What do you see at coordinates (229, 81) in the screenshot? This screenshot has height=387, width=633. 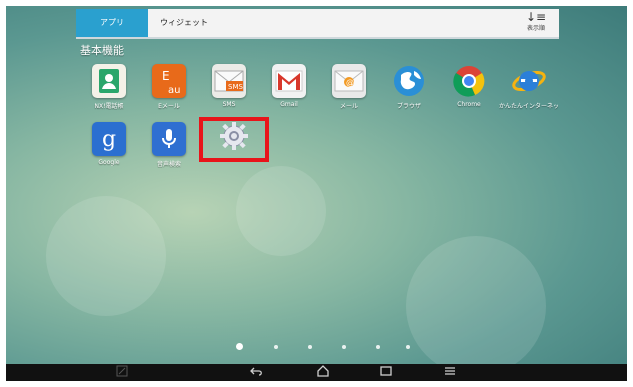 I see `sms-icon: SMS` at bounding box center [229, 81].